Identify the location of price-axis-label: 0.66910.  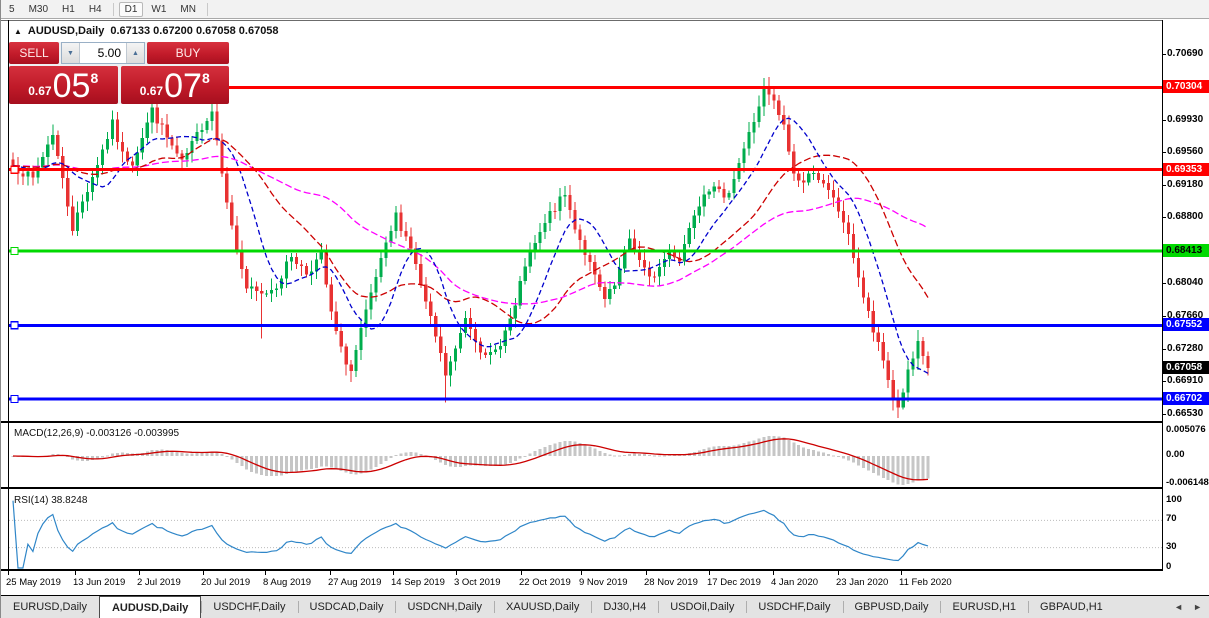
(1185, 380).